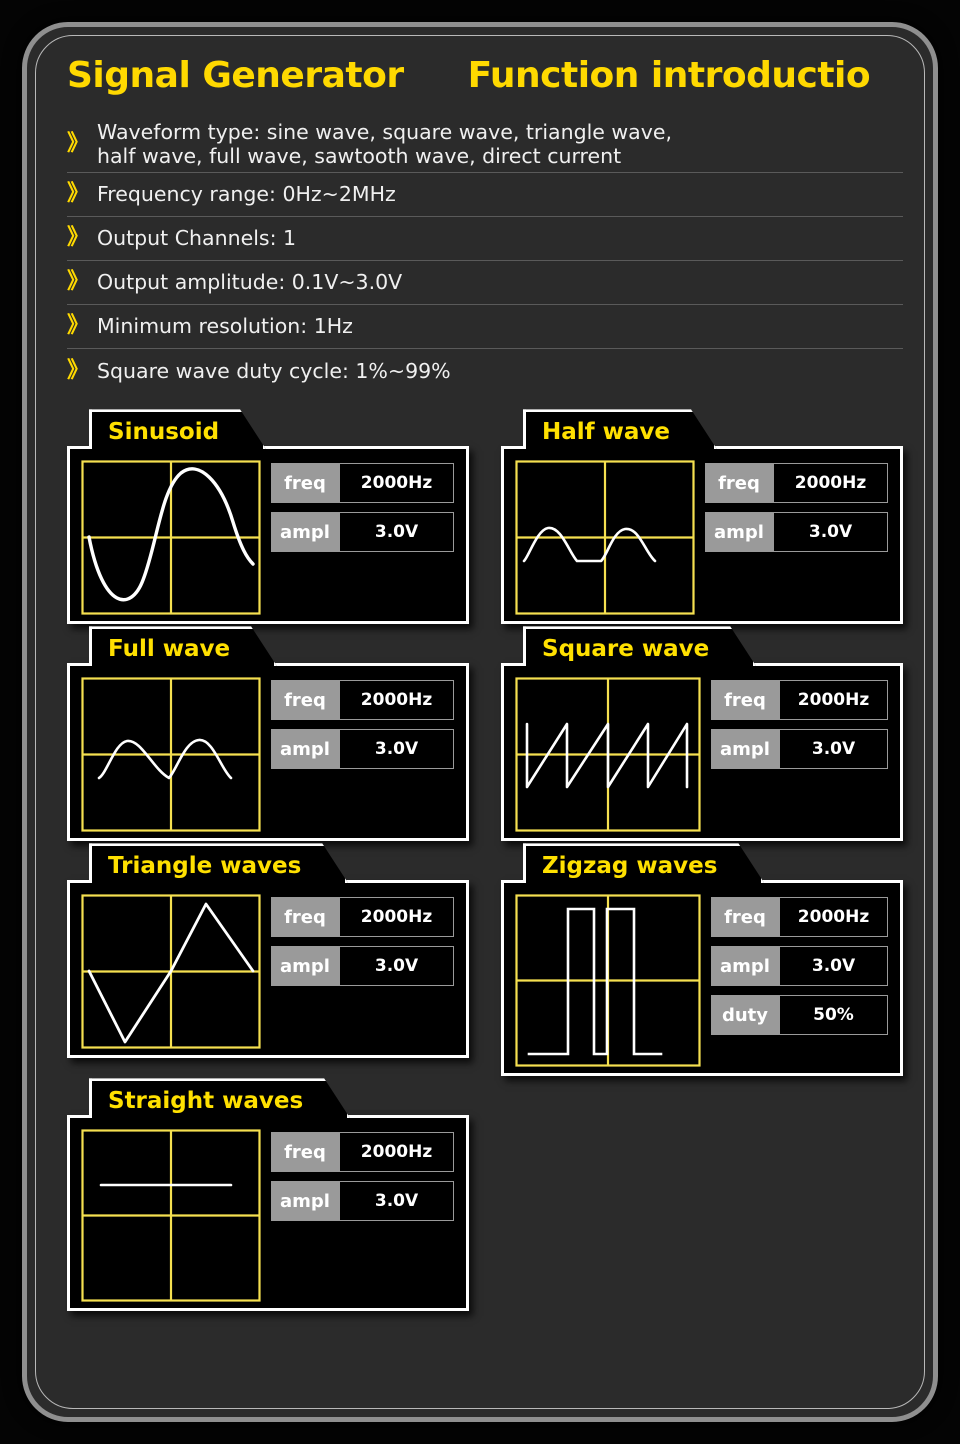  What do you see at coordinates (485, 327) in the screenshot?
I see `spec-row-minimum-resolution: 》 Minimum resolution: 1Hz` at bounding box center [485, 327].